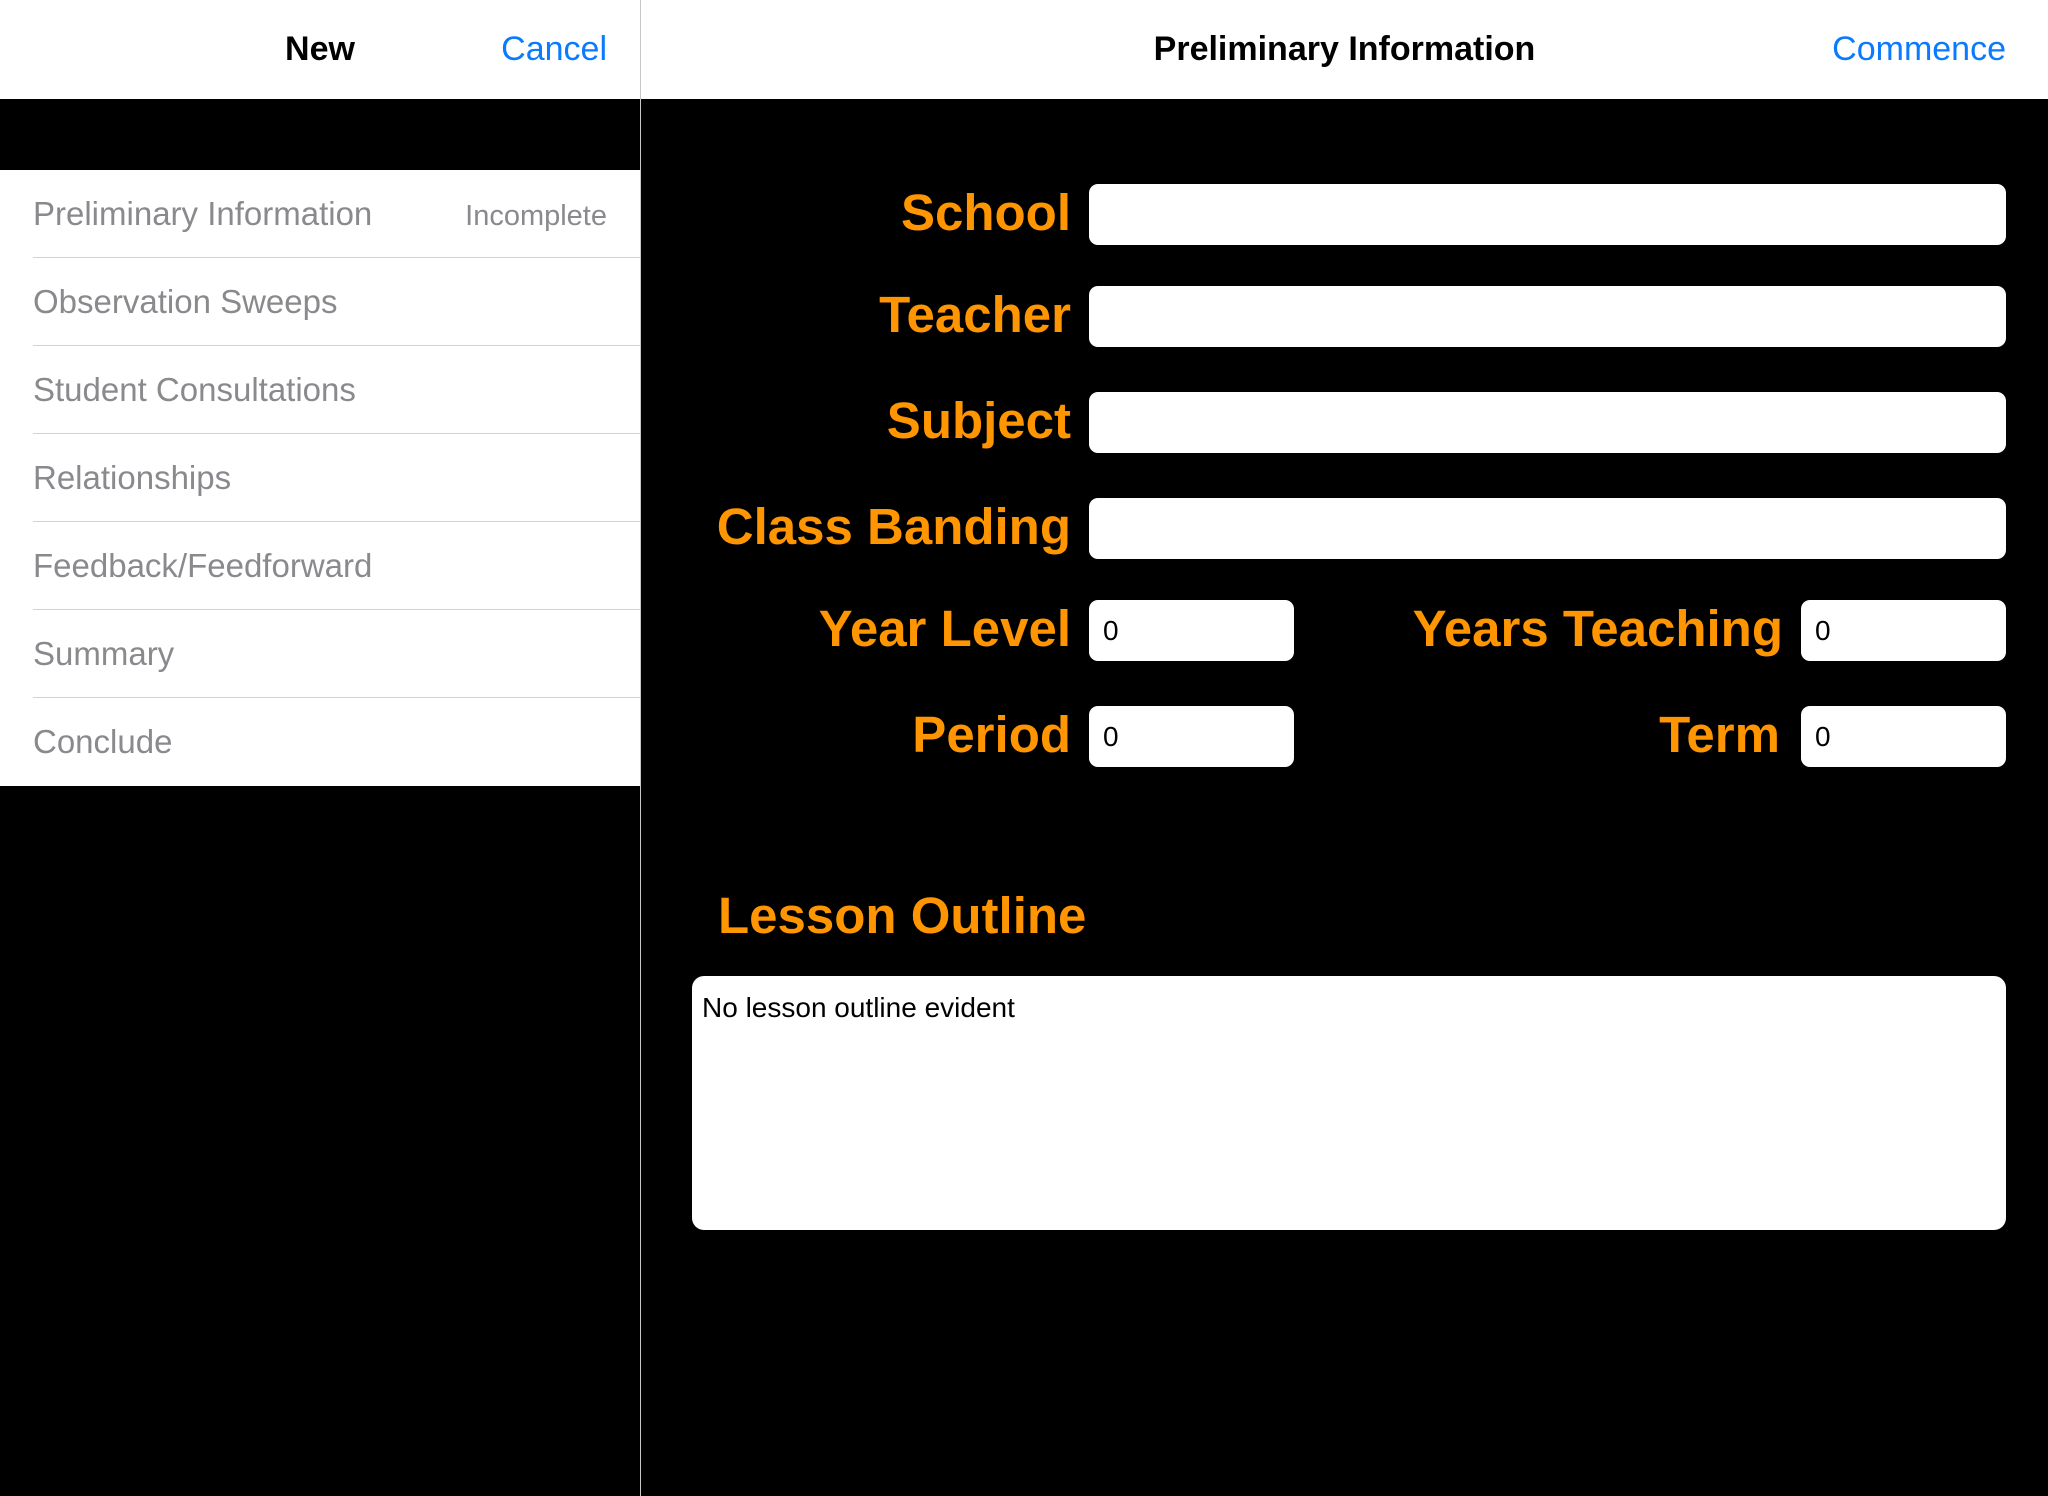  Describe the element at coordinates (203, 213) in the screenshot. I see `sidebar-item-label: Preliminary Information` at that location.